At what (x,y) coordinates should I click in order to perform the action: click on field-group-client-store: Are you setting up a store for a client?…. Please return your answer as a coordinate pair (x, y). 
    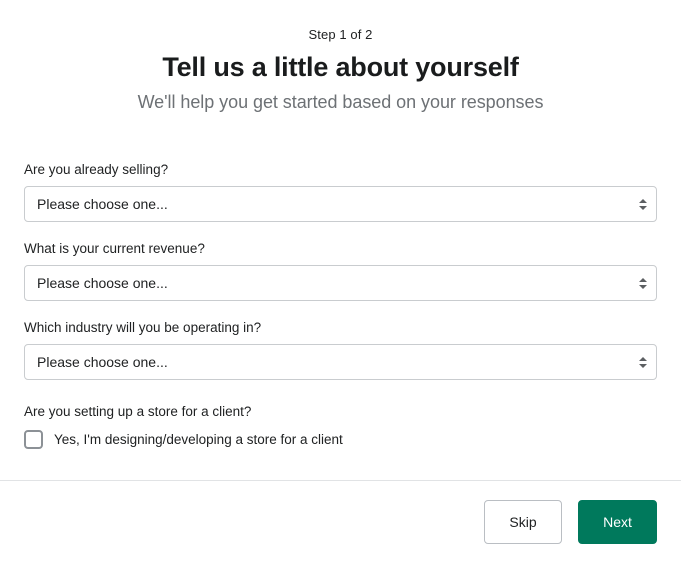
    Looking at the image, I should click on (340, 425).